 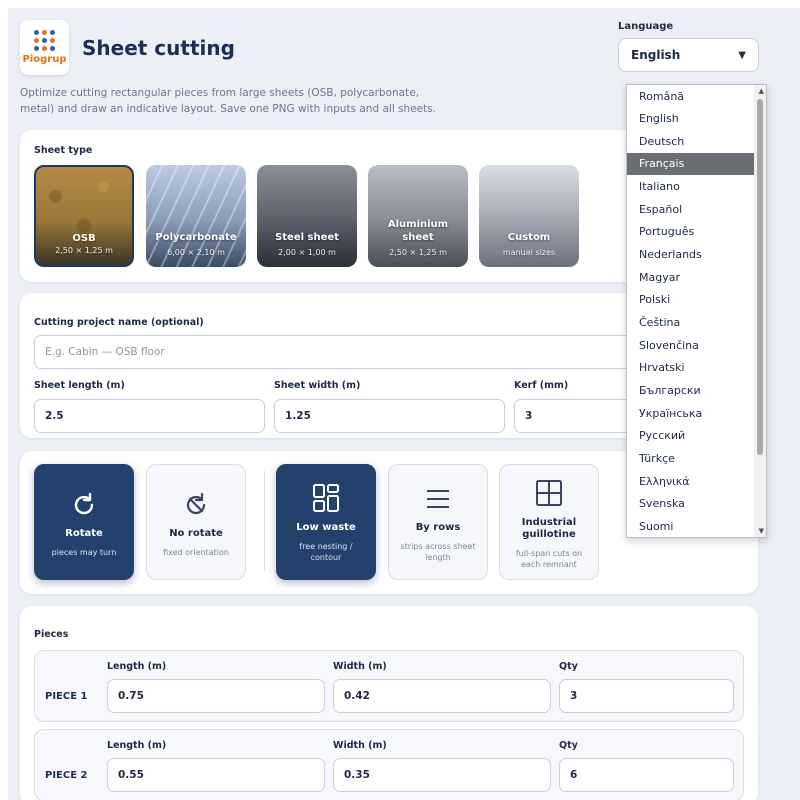 I want to click on language-option: Ελληνικά, so click(x=691, y=482).